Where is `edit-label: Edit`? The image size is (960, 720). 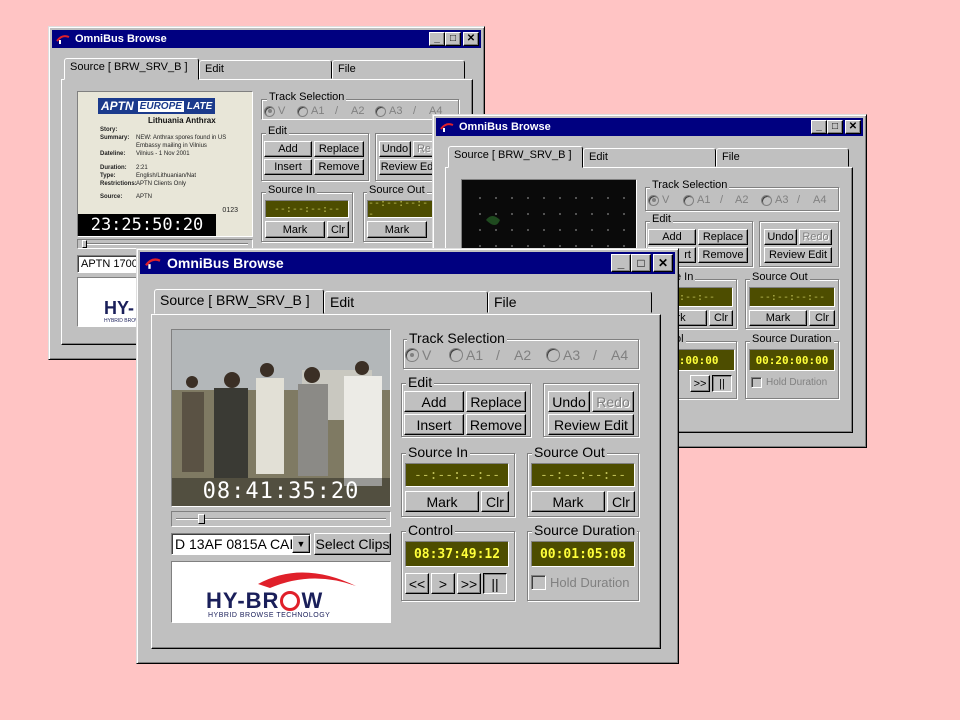 edit-label: Edit is located at coordinates (661, 219).